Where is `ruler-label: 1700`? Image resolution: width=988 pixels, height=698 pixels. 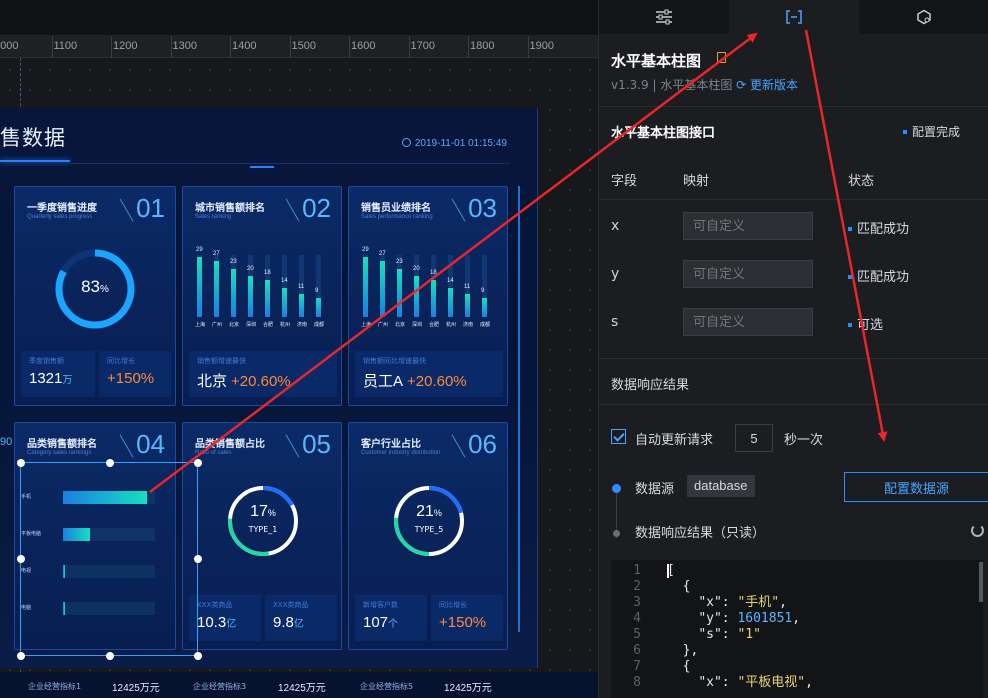
ruler-label: 1700 is located at coordinates (422, 46).